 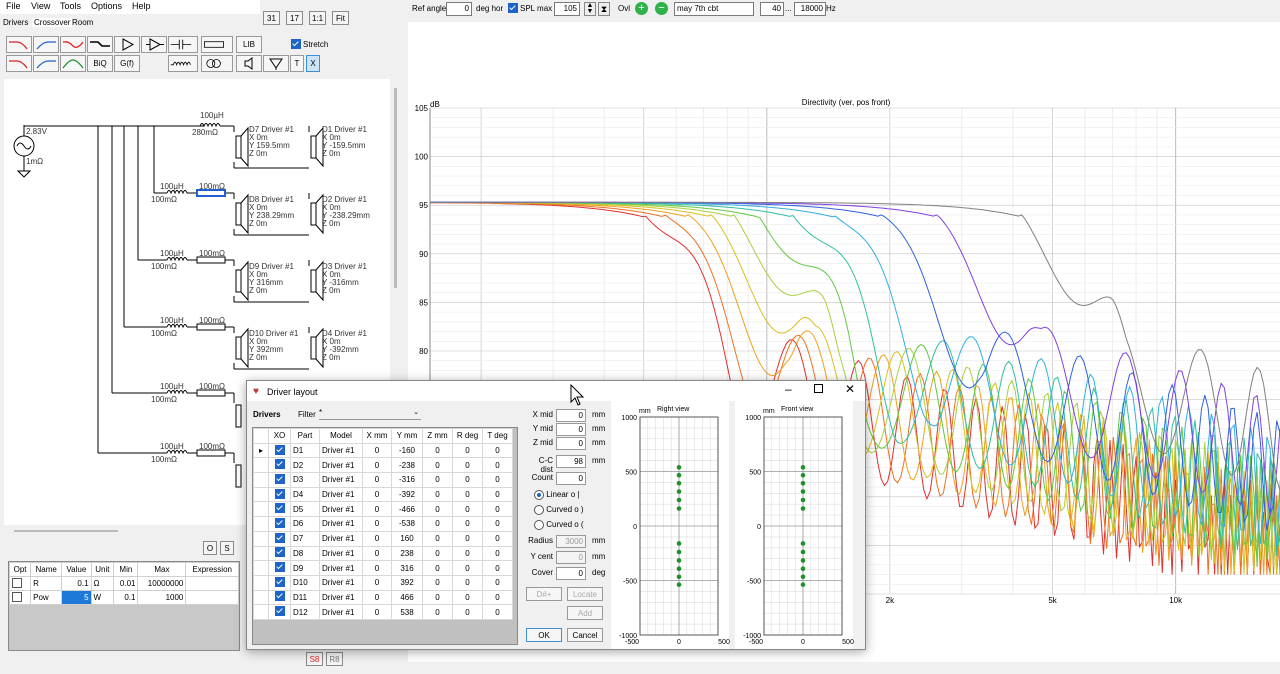 What do you see at coordinates (127, 44) in the screenshot?
I see `buffer-icon` at bounding box center [127, 44].